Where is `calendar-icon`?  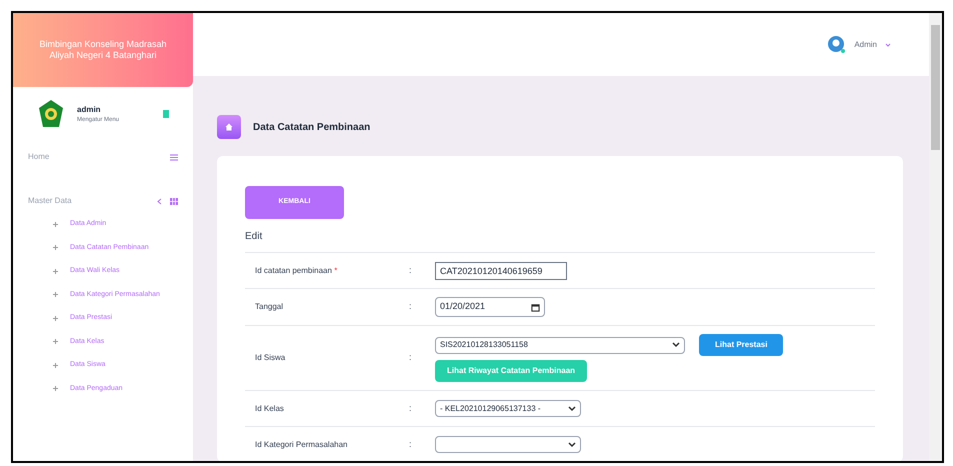 calendar-icon is located at coordinates (535, 307).